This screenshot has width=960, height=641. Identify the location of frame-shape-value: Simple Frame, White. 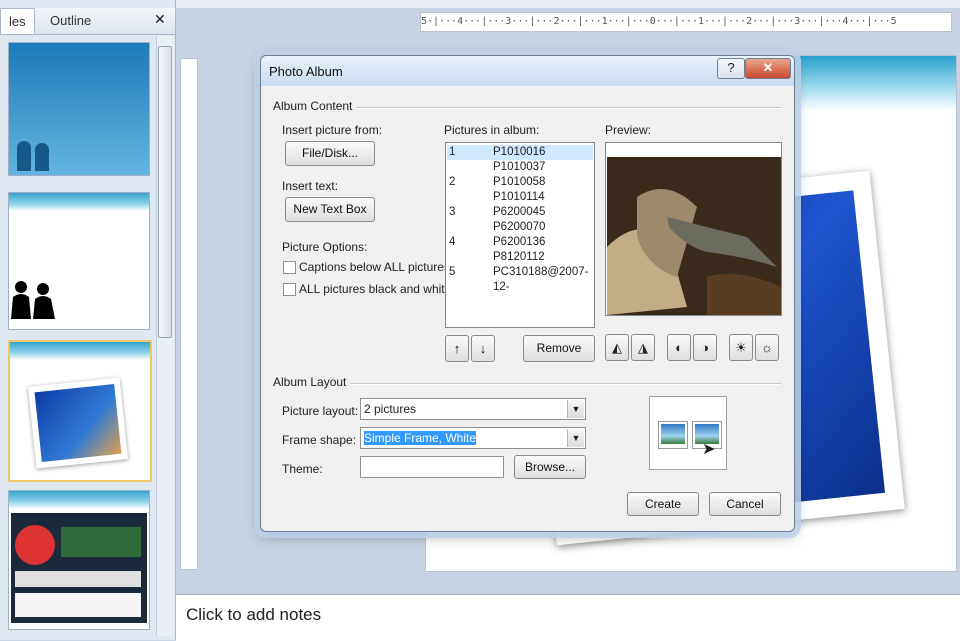
(420, 438).